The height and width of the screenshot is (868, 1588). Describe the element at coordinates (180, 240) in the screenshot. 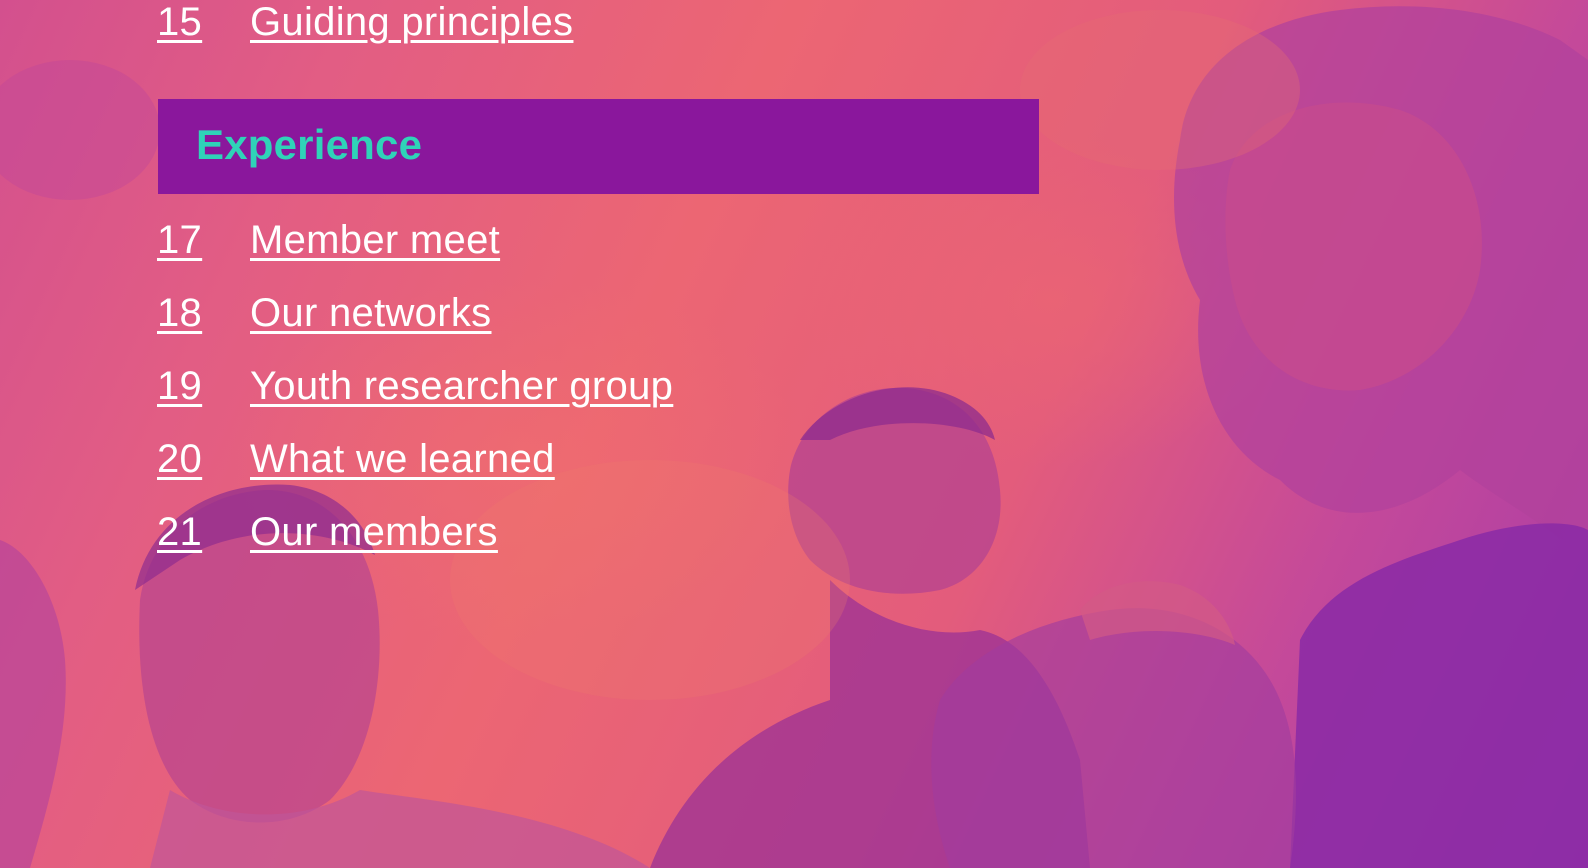

I see `toc-item-number: 17` at that location.